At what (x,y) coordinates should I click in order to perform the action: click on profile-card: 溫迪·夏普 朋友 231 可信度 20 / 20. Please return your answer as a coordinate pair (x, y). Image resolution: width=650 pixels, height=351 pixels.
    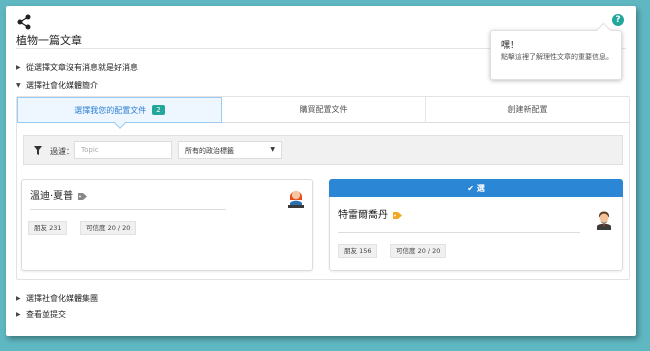
    Looking at the image, I should click on (167, 225).